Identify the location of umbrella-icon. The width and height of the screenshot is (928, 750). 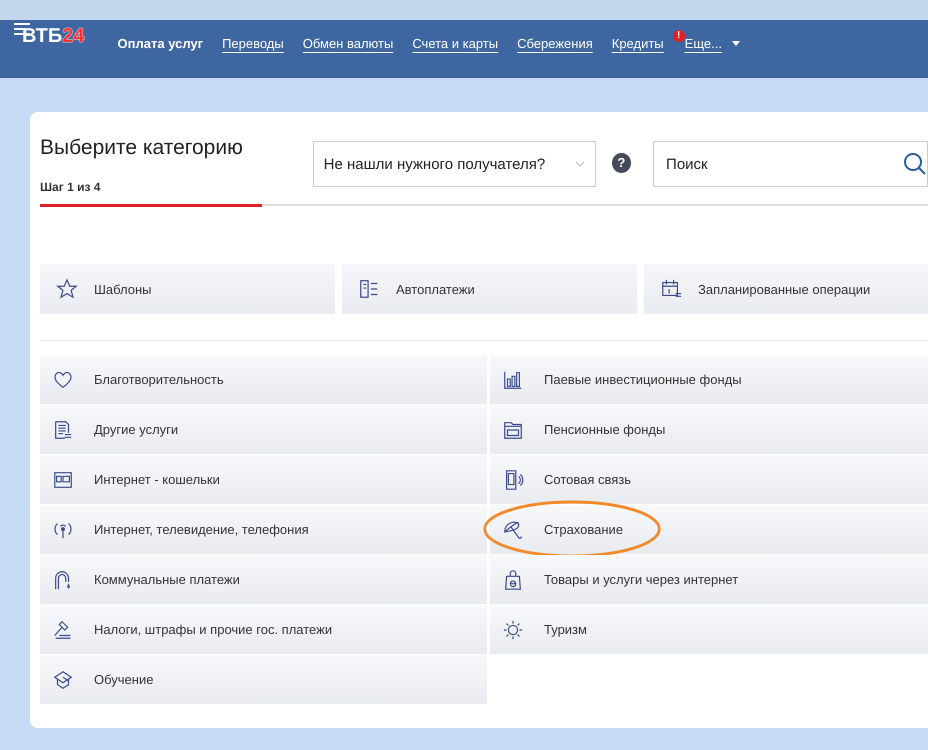
(513, 529).